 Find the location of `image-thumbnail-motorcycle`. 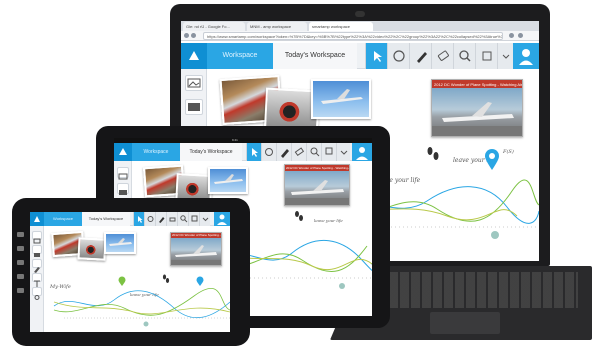

image-thumbnail-motorcycle is located at coordinates (92, 249).